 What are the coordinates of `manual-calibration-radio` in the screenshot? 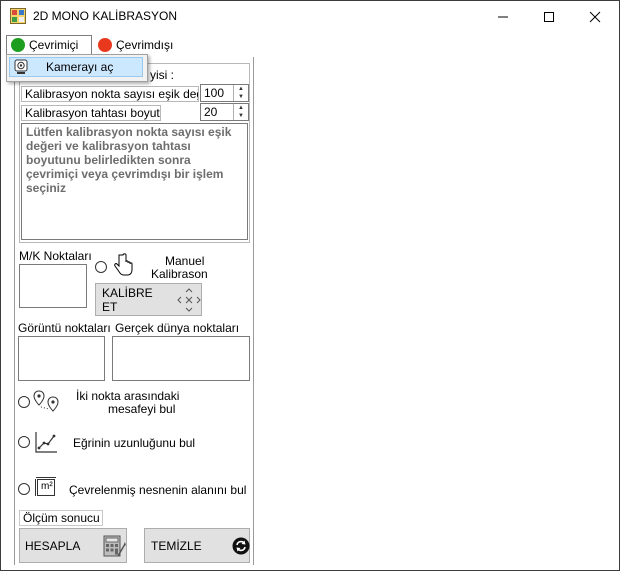 It's located at (101, 267).